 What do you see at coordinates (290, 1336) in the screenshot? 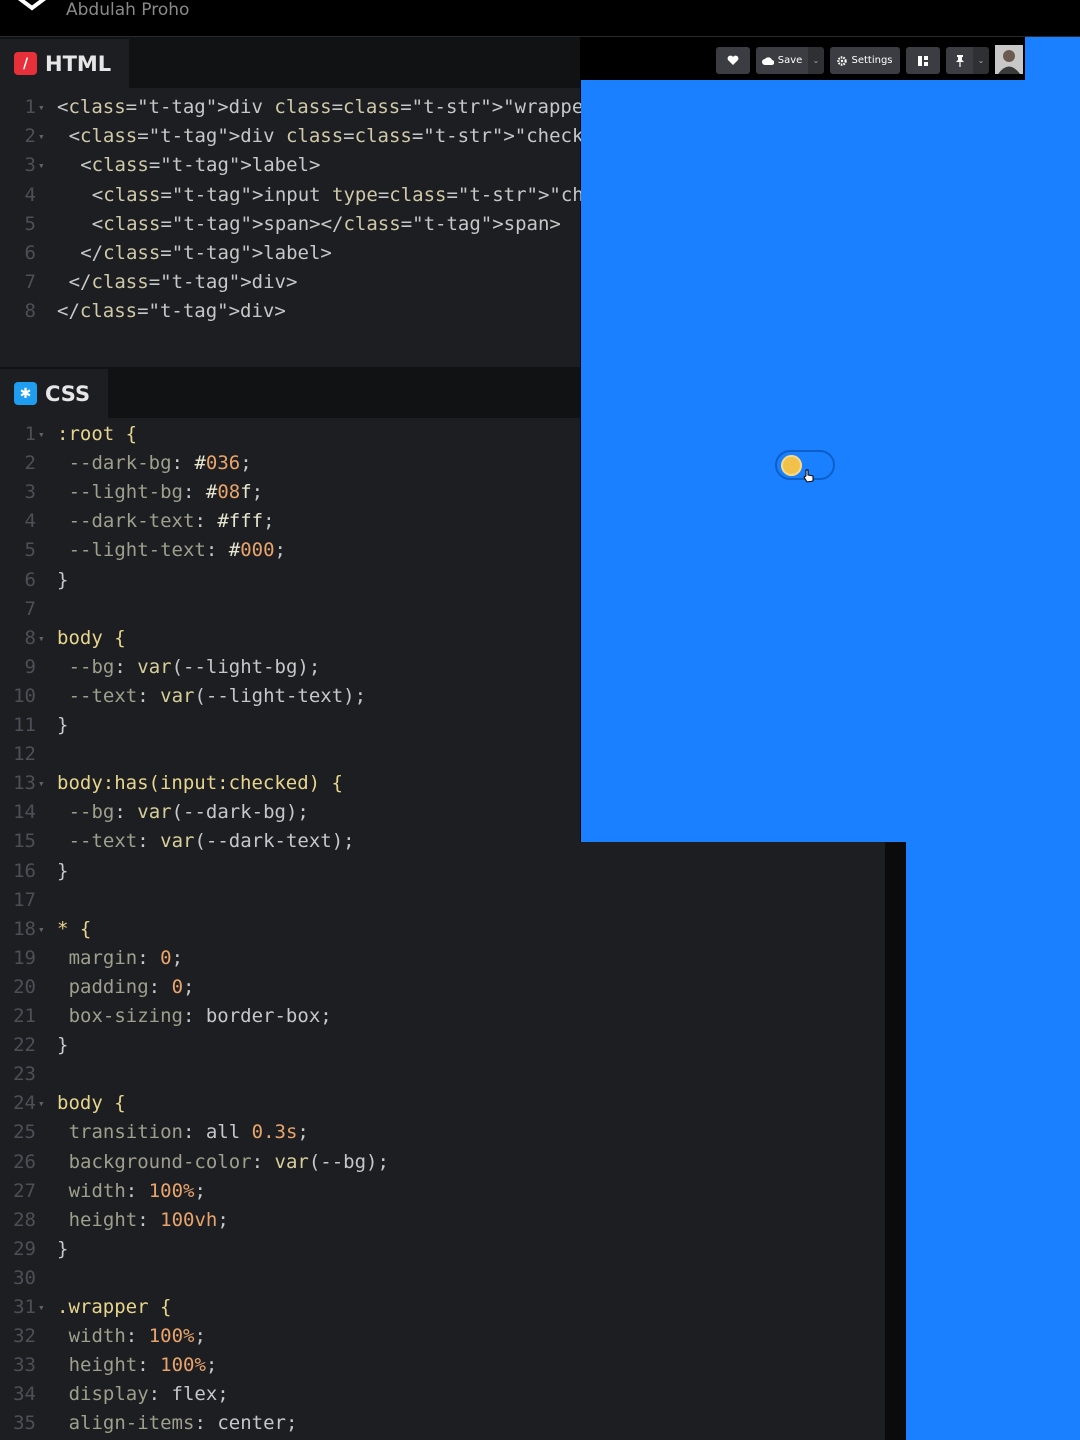
I see `code-line: 32 width: 100%;` at bounding box center [290, 1336].